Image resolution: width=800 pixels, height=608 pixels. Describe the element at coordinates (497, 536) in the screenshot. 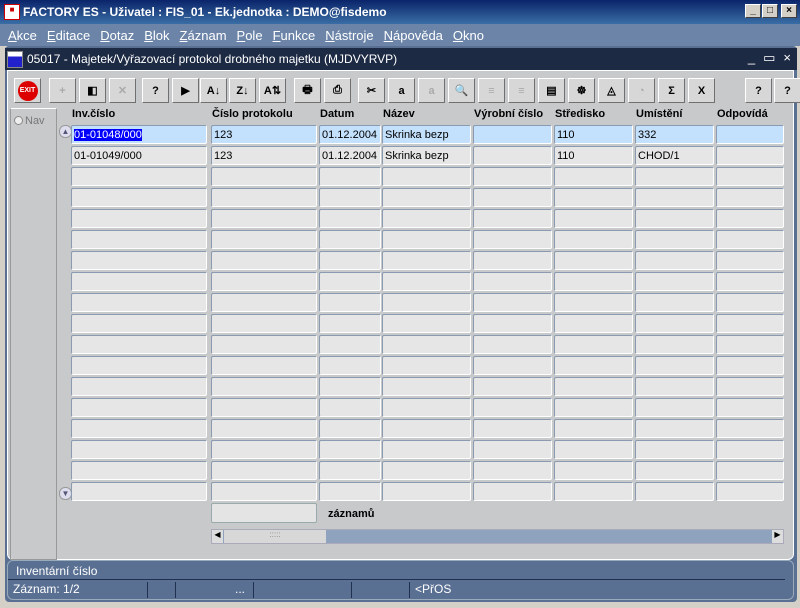

I see `horizontal-scrollbar: ::::: ◀ ▶` at that location.